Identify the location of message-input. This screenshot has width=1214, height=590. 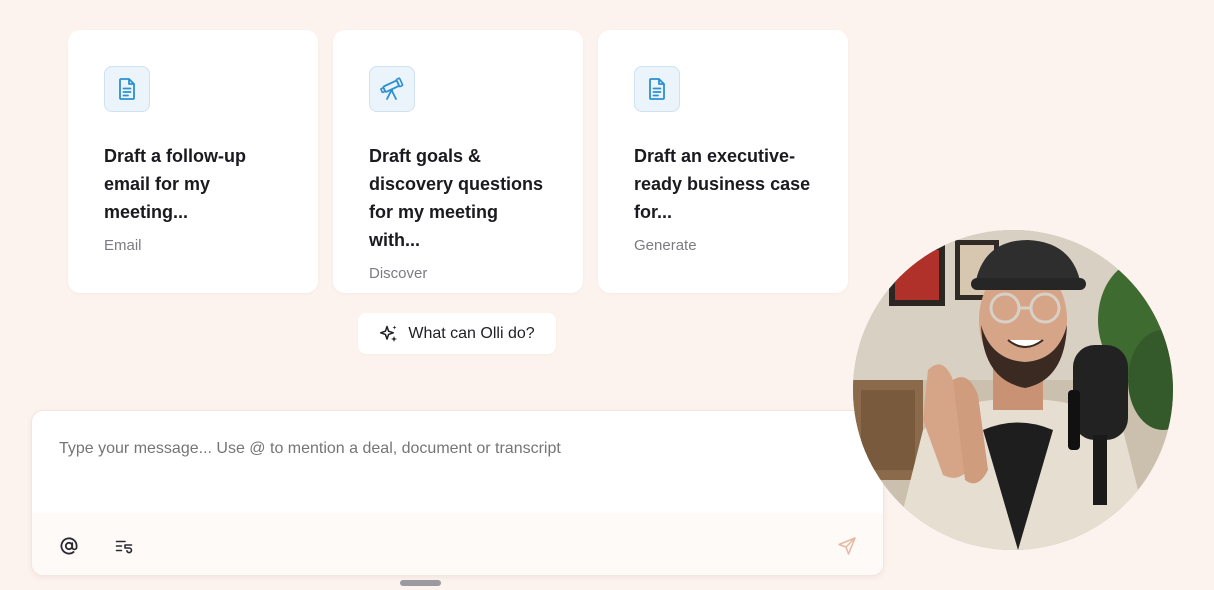
(449, 449).